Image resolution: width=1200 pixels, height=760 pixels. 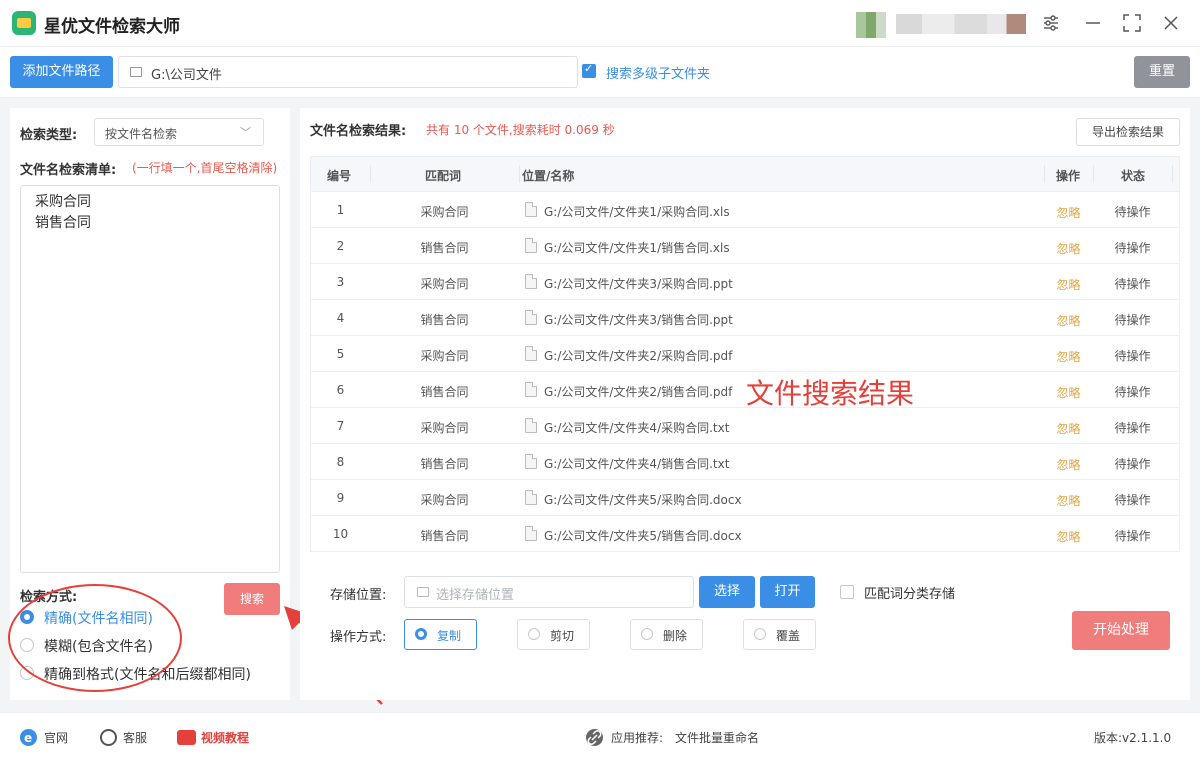 What do you see at coordinates (1121, 630) in the screenshot?
I see `start-processing-button: 开始处理` at bounding box center [1121, 630].